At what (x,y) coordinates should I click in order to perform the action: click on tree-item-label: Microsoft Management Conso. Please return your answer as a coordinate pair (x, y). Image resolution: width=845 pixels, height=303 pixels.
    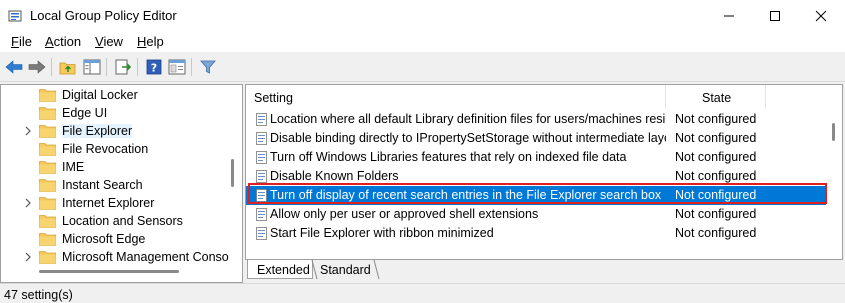
    Looking at the image, I should click on (145, 257).